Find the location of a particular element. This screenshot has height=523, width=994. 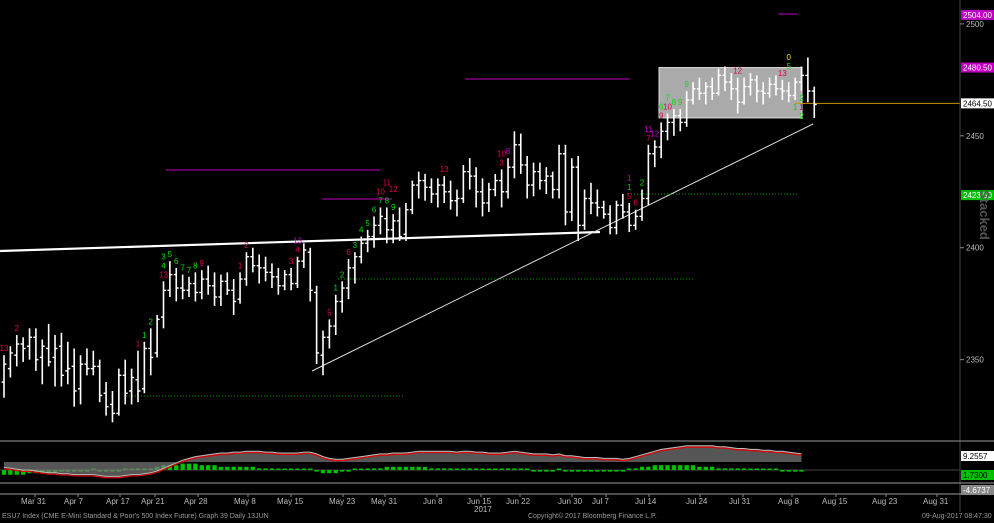

x-tick-label: Apr 17 is located at coordinates (118, 501).